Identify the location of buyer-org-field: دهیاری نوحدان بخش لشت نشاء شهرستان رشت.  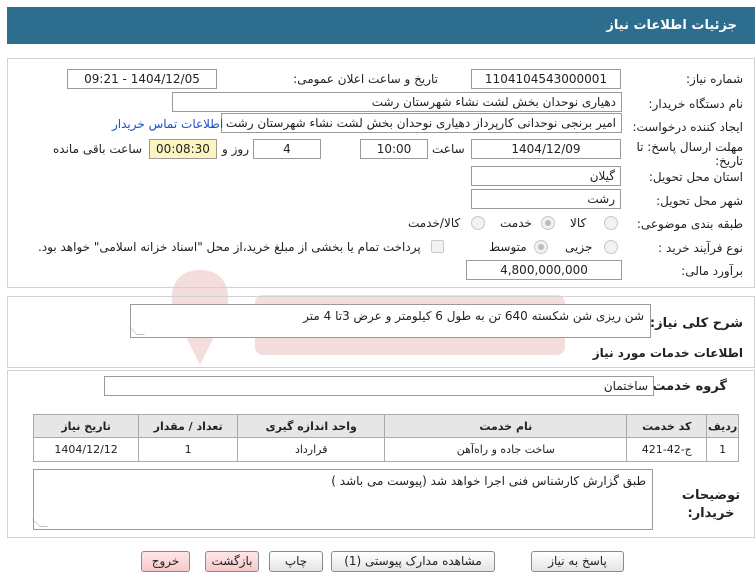
(397, 102).